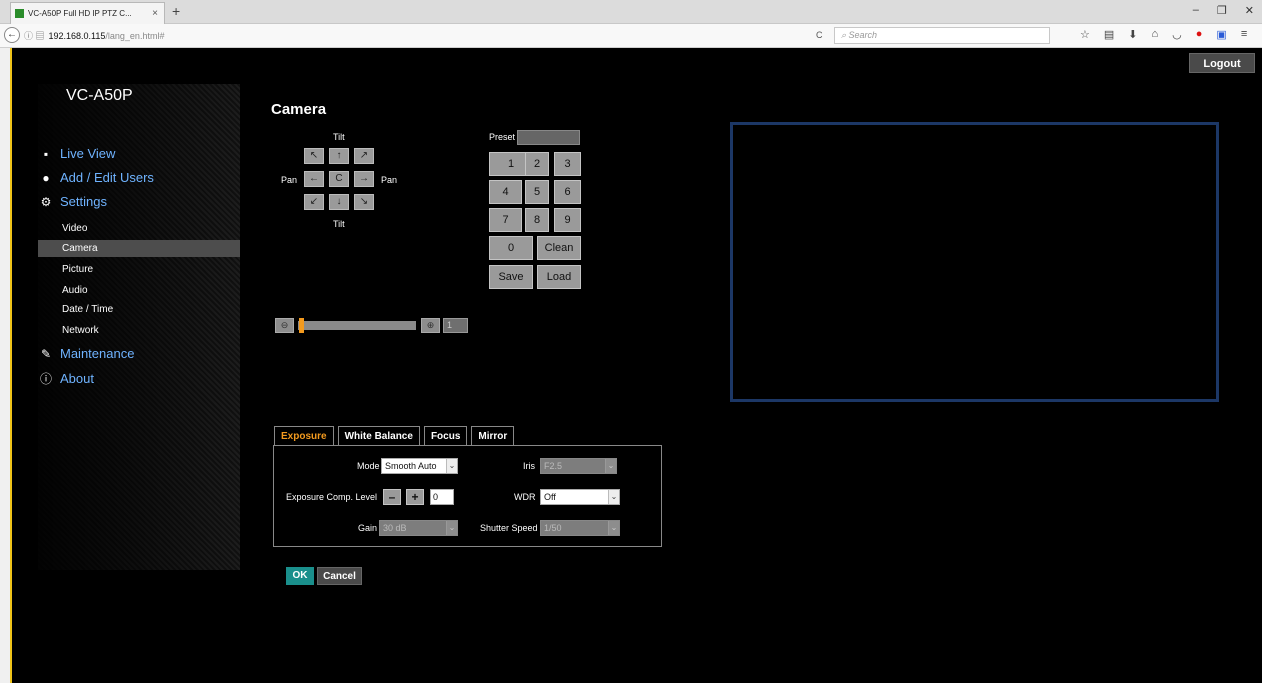  Describe the element at coordinates (553, 466) in the screenshot. I see `iris-value: F2.5` at that location.